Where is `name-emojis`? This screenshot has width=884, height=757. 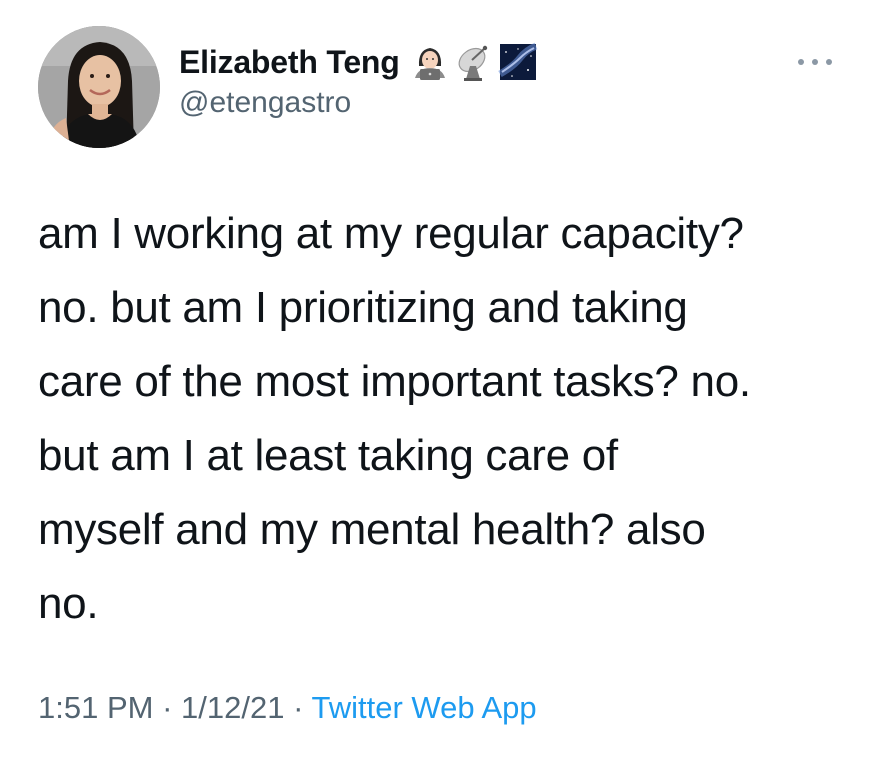
name-emojis is located at coordinates (474, 62).